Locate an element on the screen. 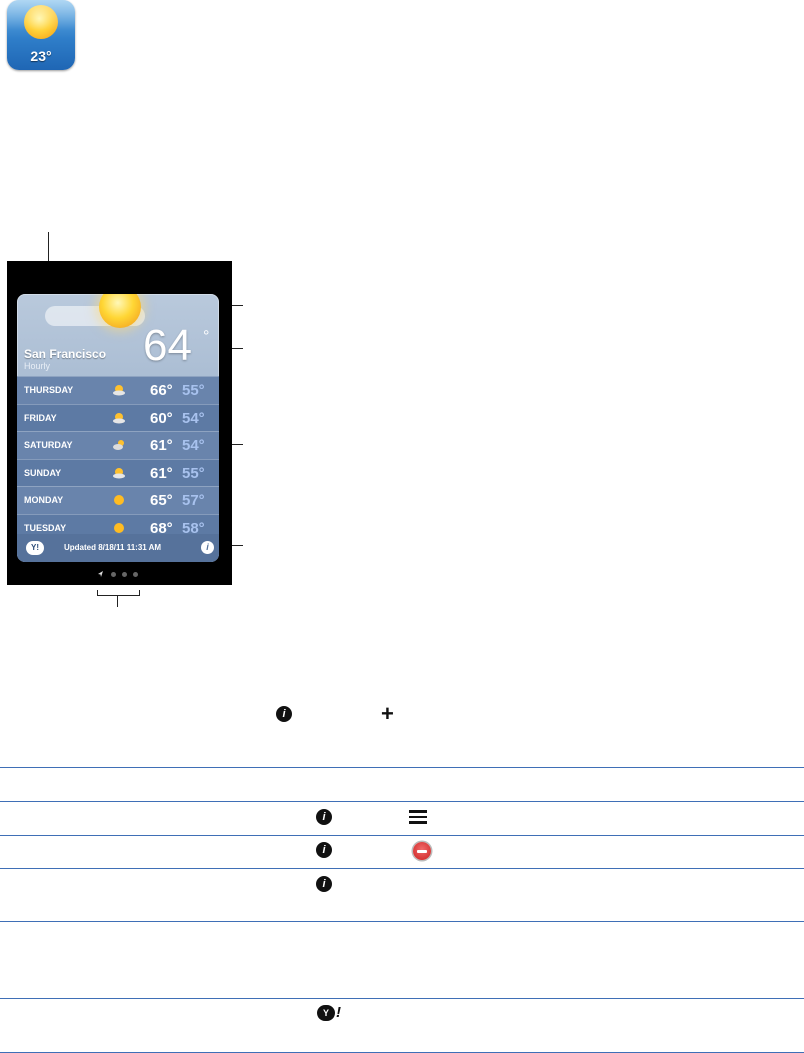  forecast-day: MONDAY is located at coordinates (44, 500).